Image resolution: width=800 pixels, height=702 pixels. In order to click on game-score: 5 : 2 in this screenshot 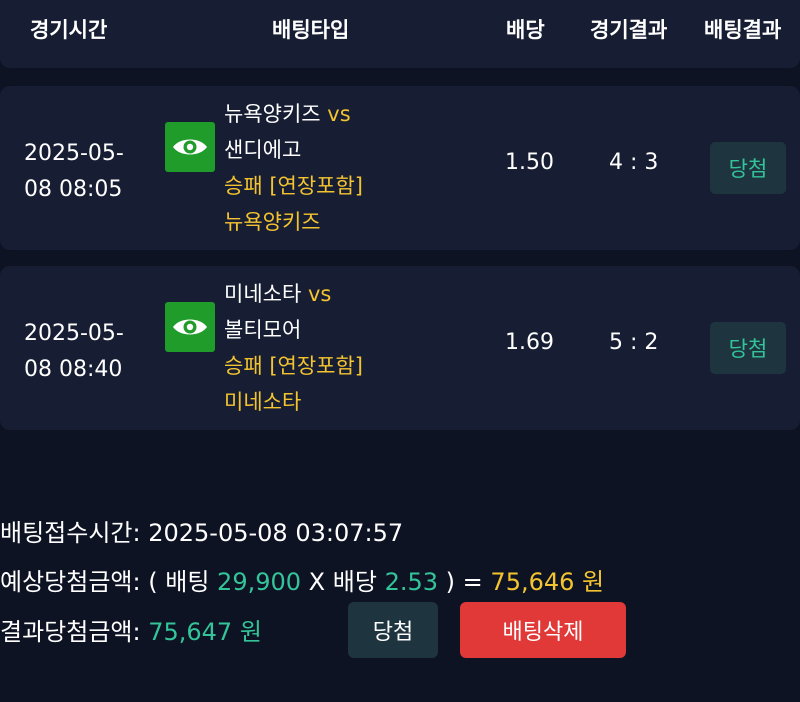, I will do `click(634, 342)`.